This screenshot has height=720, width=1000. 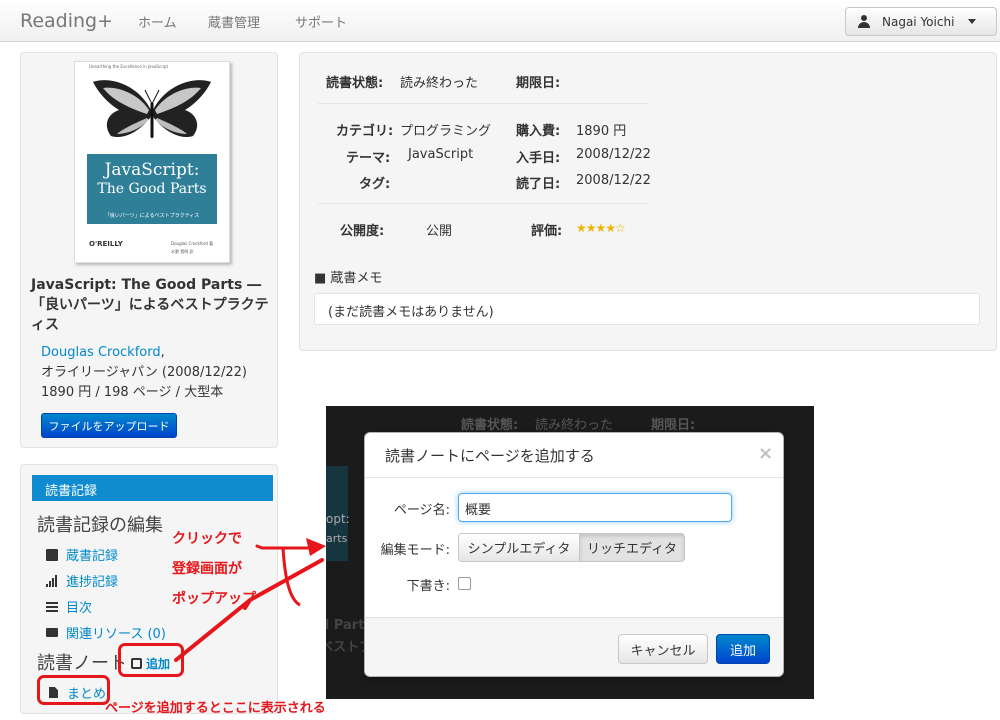 I want to click on status-label: 読書状態:, so click(x=355, y=83).